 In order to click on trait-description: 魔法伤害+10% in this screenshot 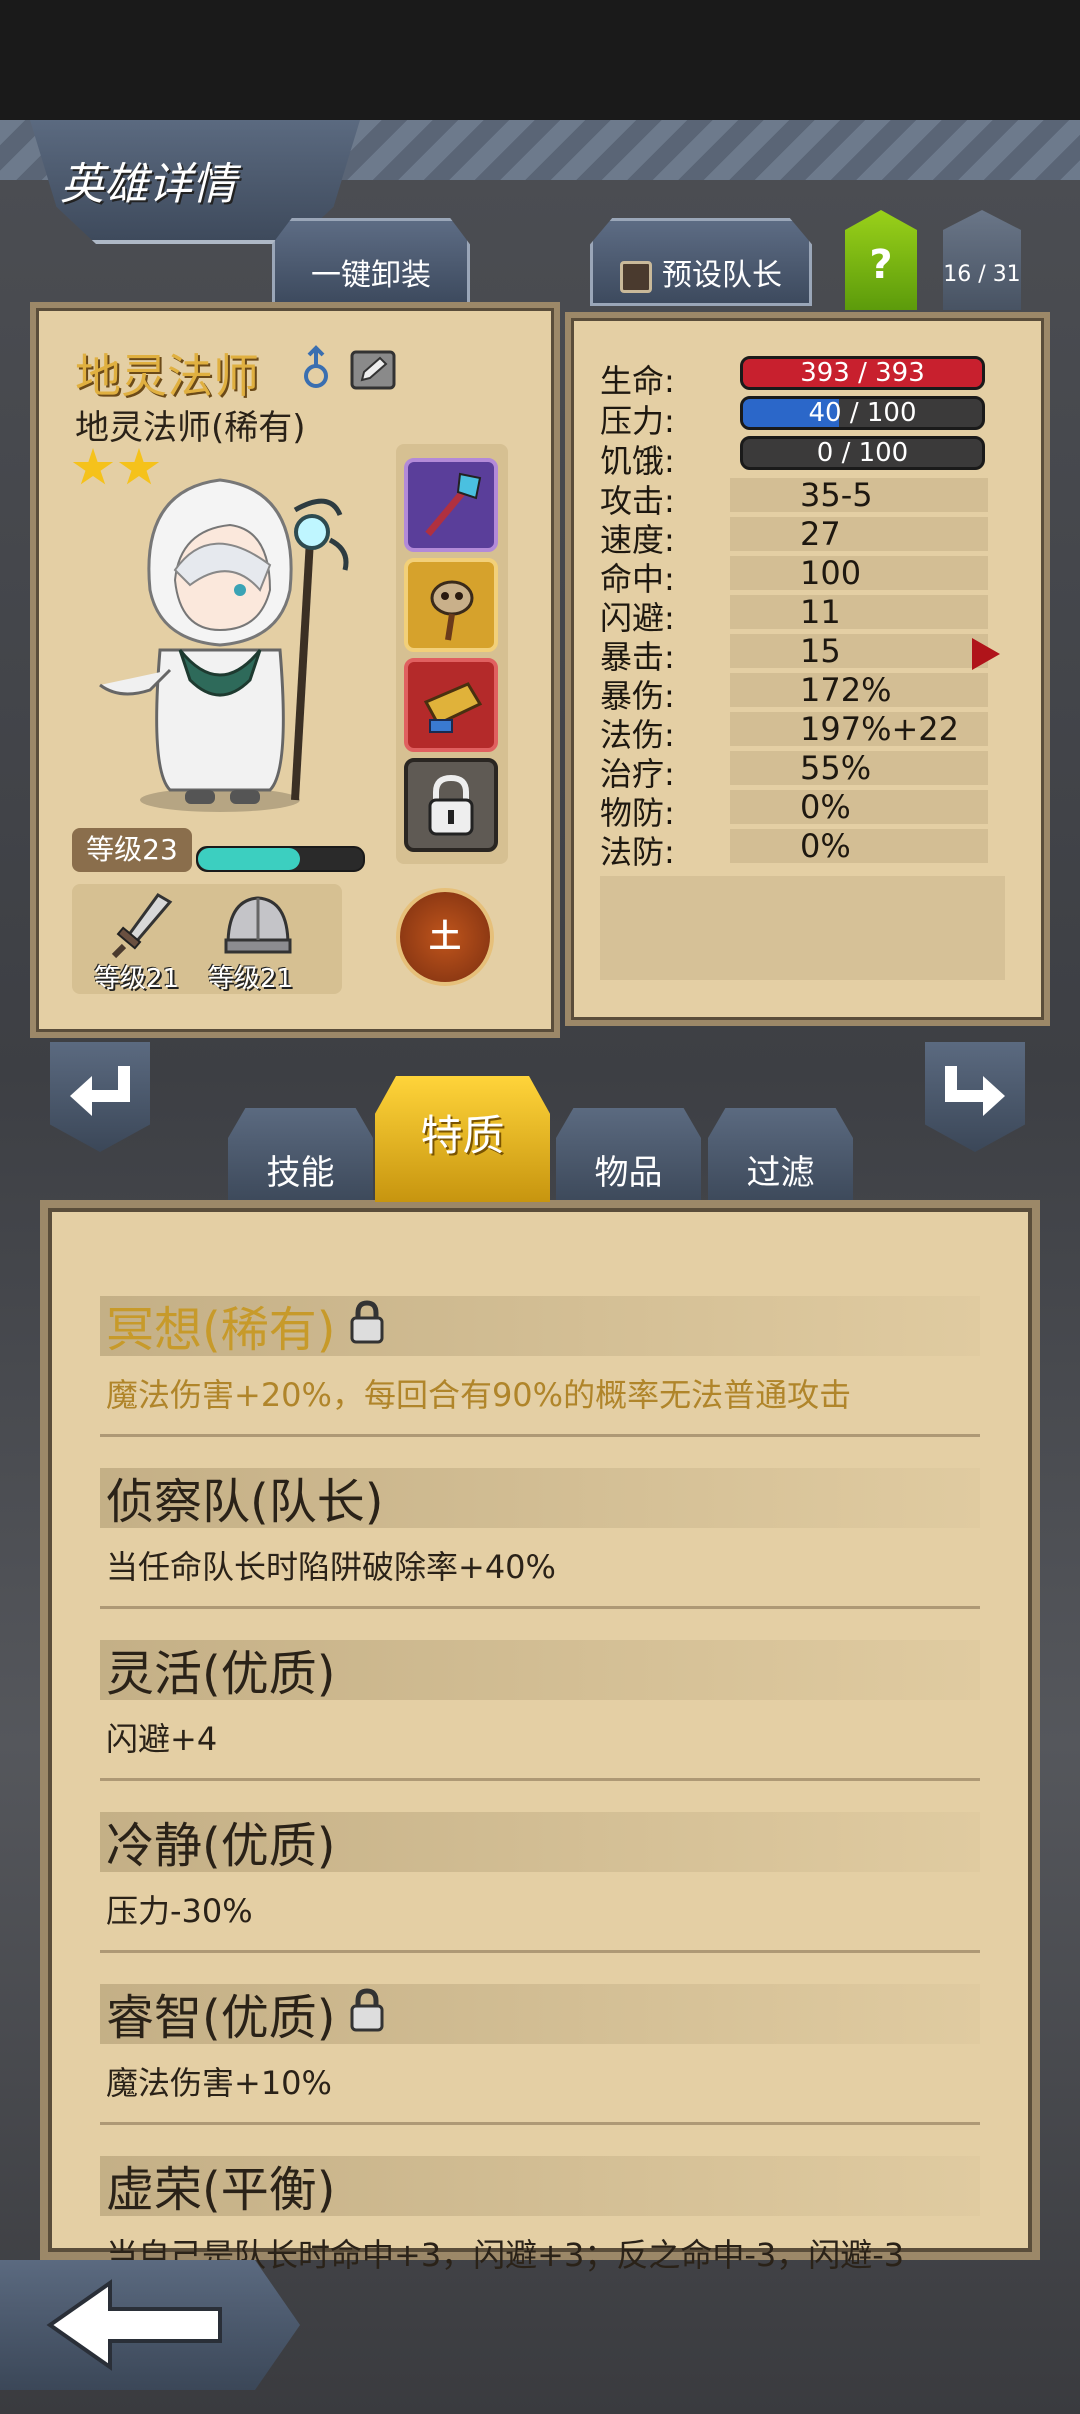, I will do `click(219, 2083)`.